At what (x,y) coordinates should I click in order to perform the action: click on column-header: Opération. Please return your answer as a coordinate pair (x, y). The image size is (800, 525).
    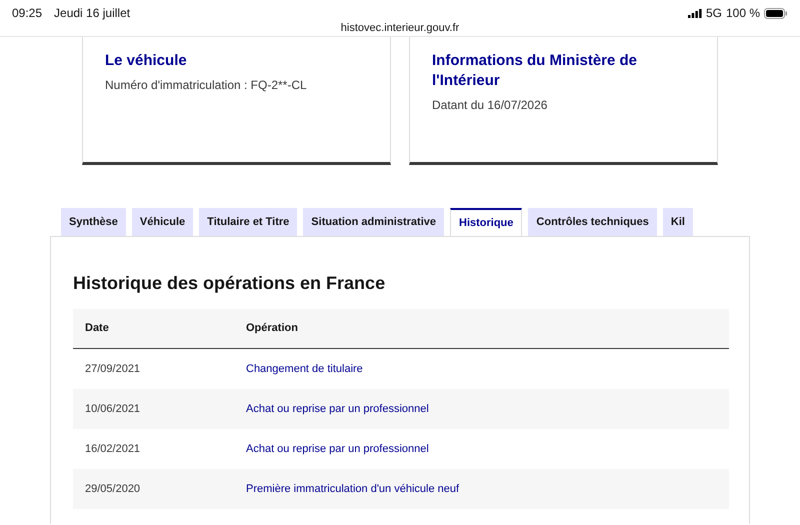
    Looking at the image, I should click on (272, 328).